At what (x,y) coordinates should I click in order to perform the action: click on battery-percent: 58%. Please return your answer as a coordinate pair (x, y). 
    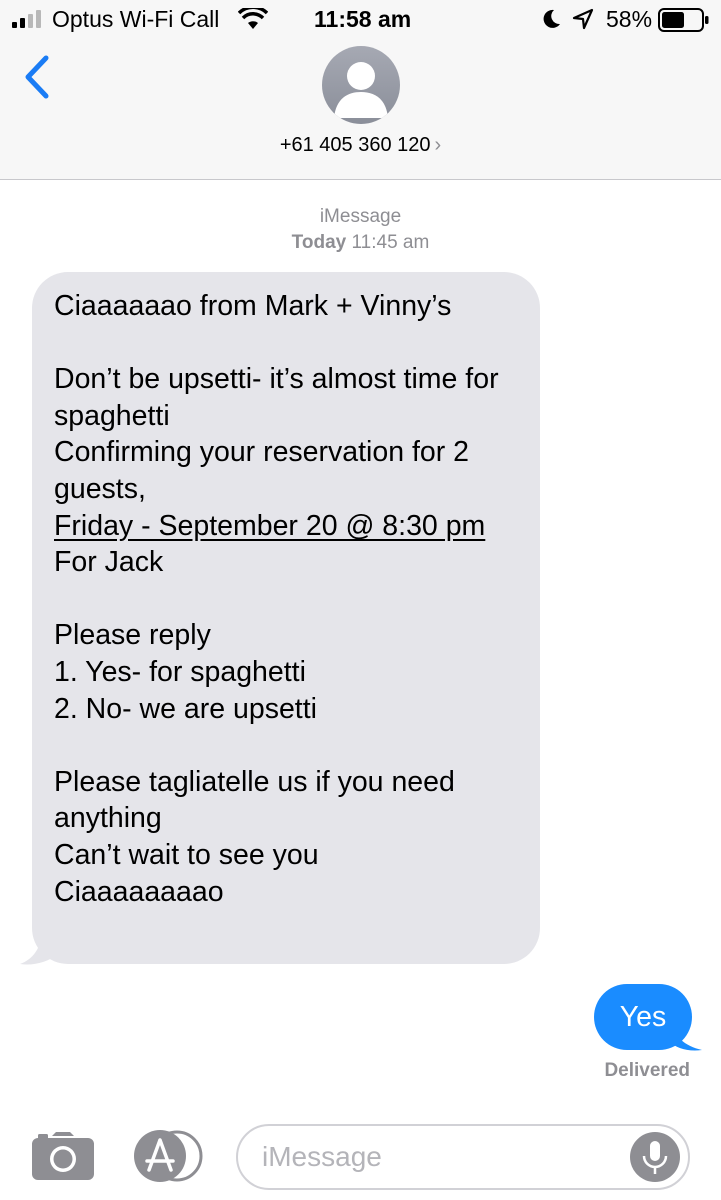
    Looking at the image, I should click on (629, 19).